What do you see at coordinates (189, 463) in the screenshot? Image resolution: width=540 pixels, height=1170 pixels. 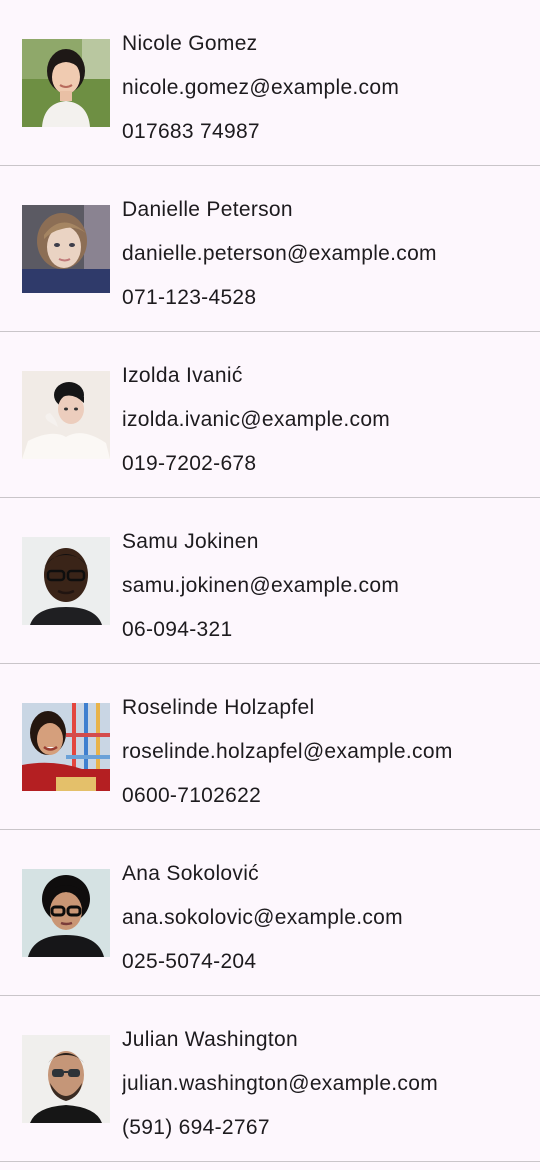 I see `contact-phone: 019-7202-678` at bounding box center [189, 463].